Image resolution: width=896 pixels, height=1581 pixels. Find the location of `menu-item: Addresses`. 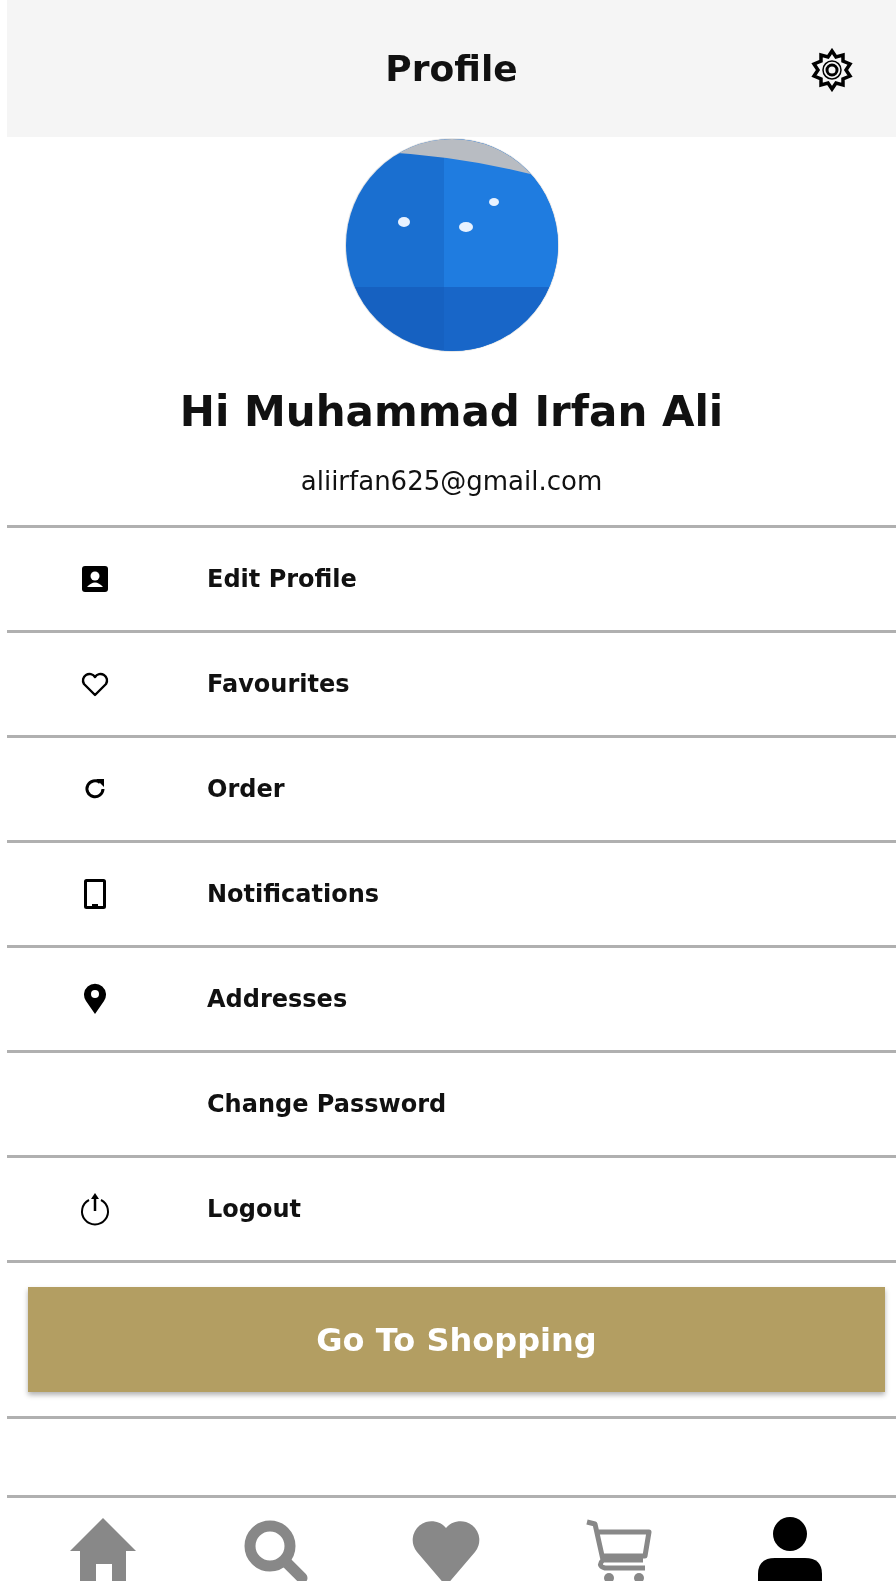

menu-item: Addresses is located at coordinates (277, 999).